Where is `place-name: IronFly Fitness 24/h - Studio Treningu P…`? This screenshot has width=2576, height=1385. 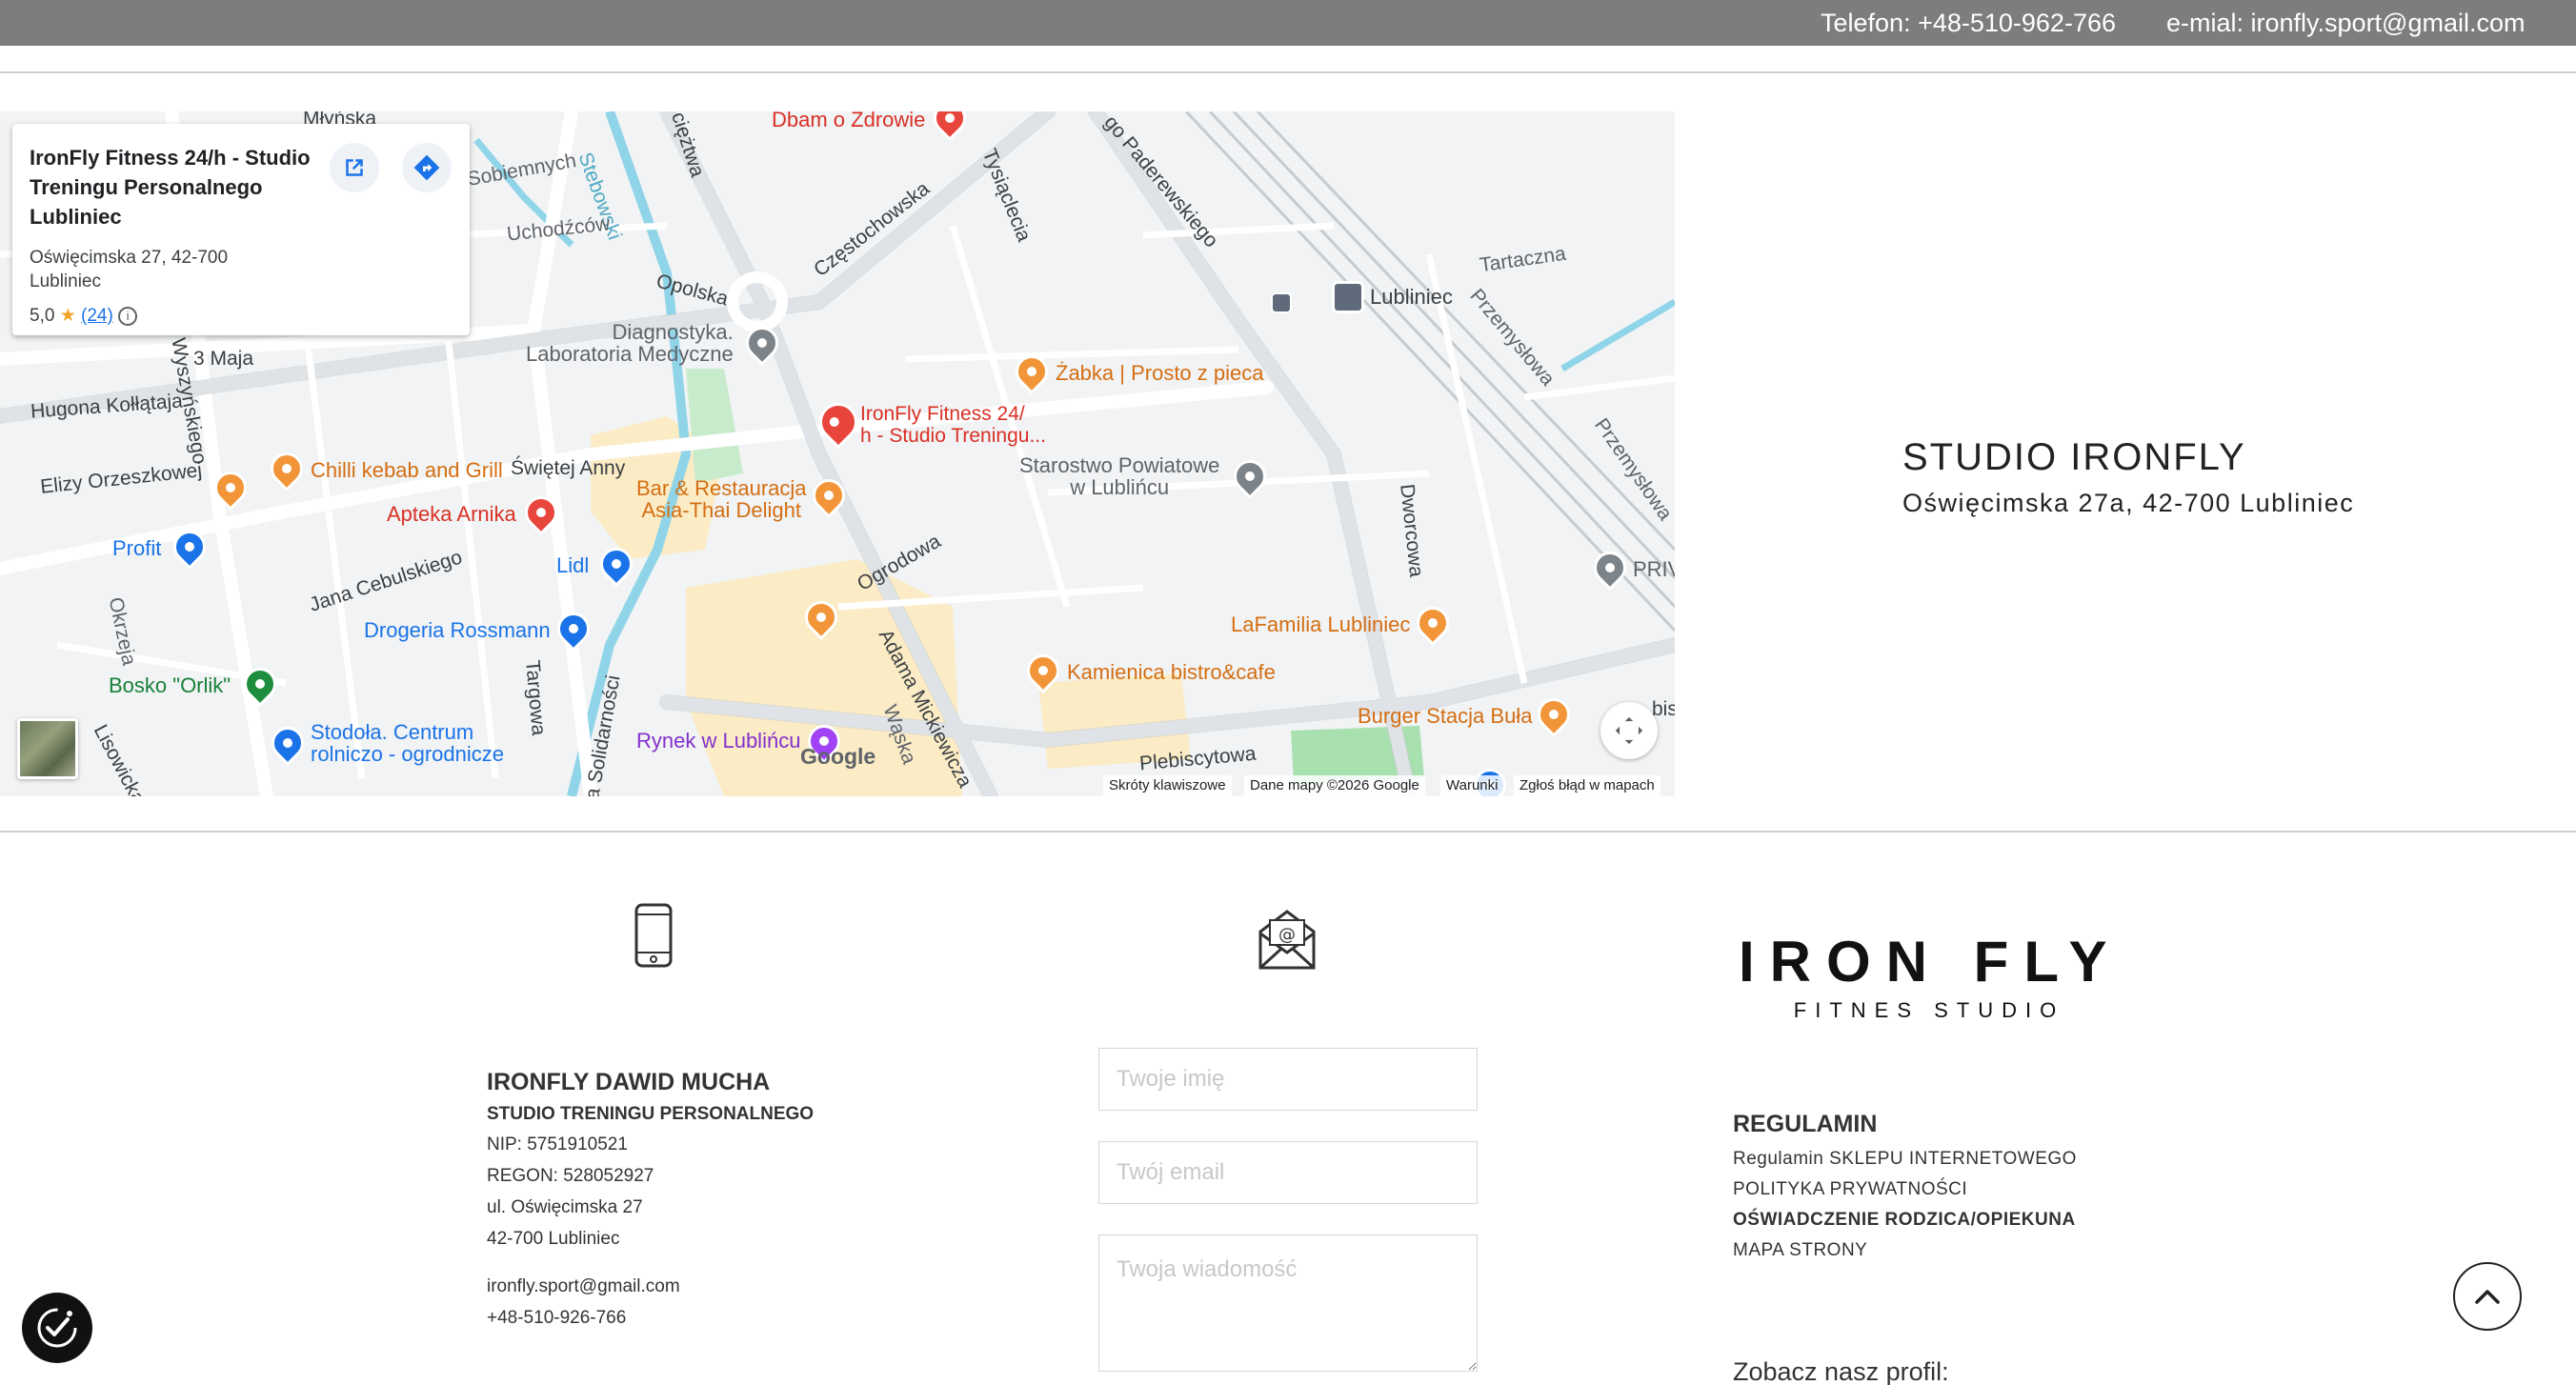
place-name: IronFly Fitness 24/h - Studio Treningu P… is located at coordinates (170, 187).